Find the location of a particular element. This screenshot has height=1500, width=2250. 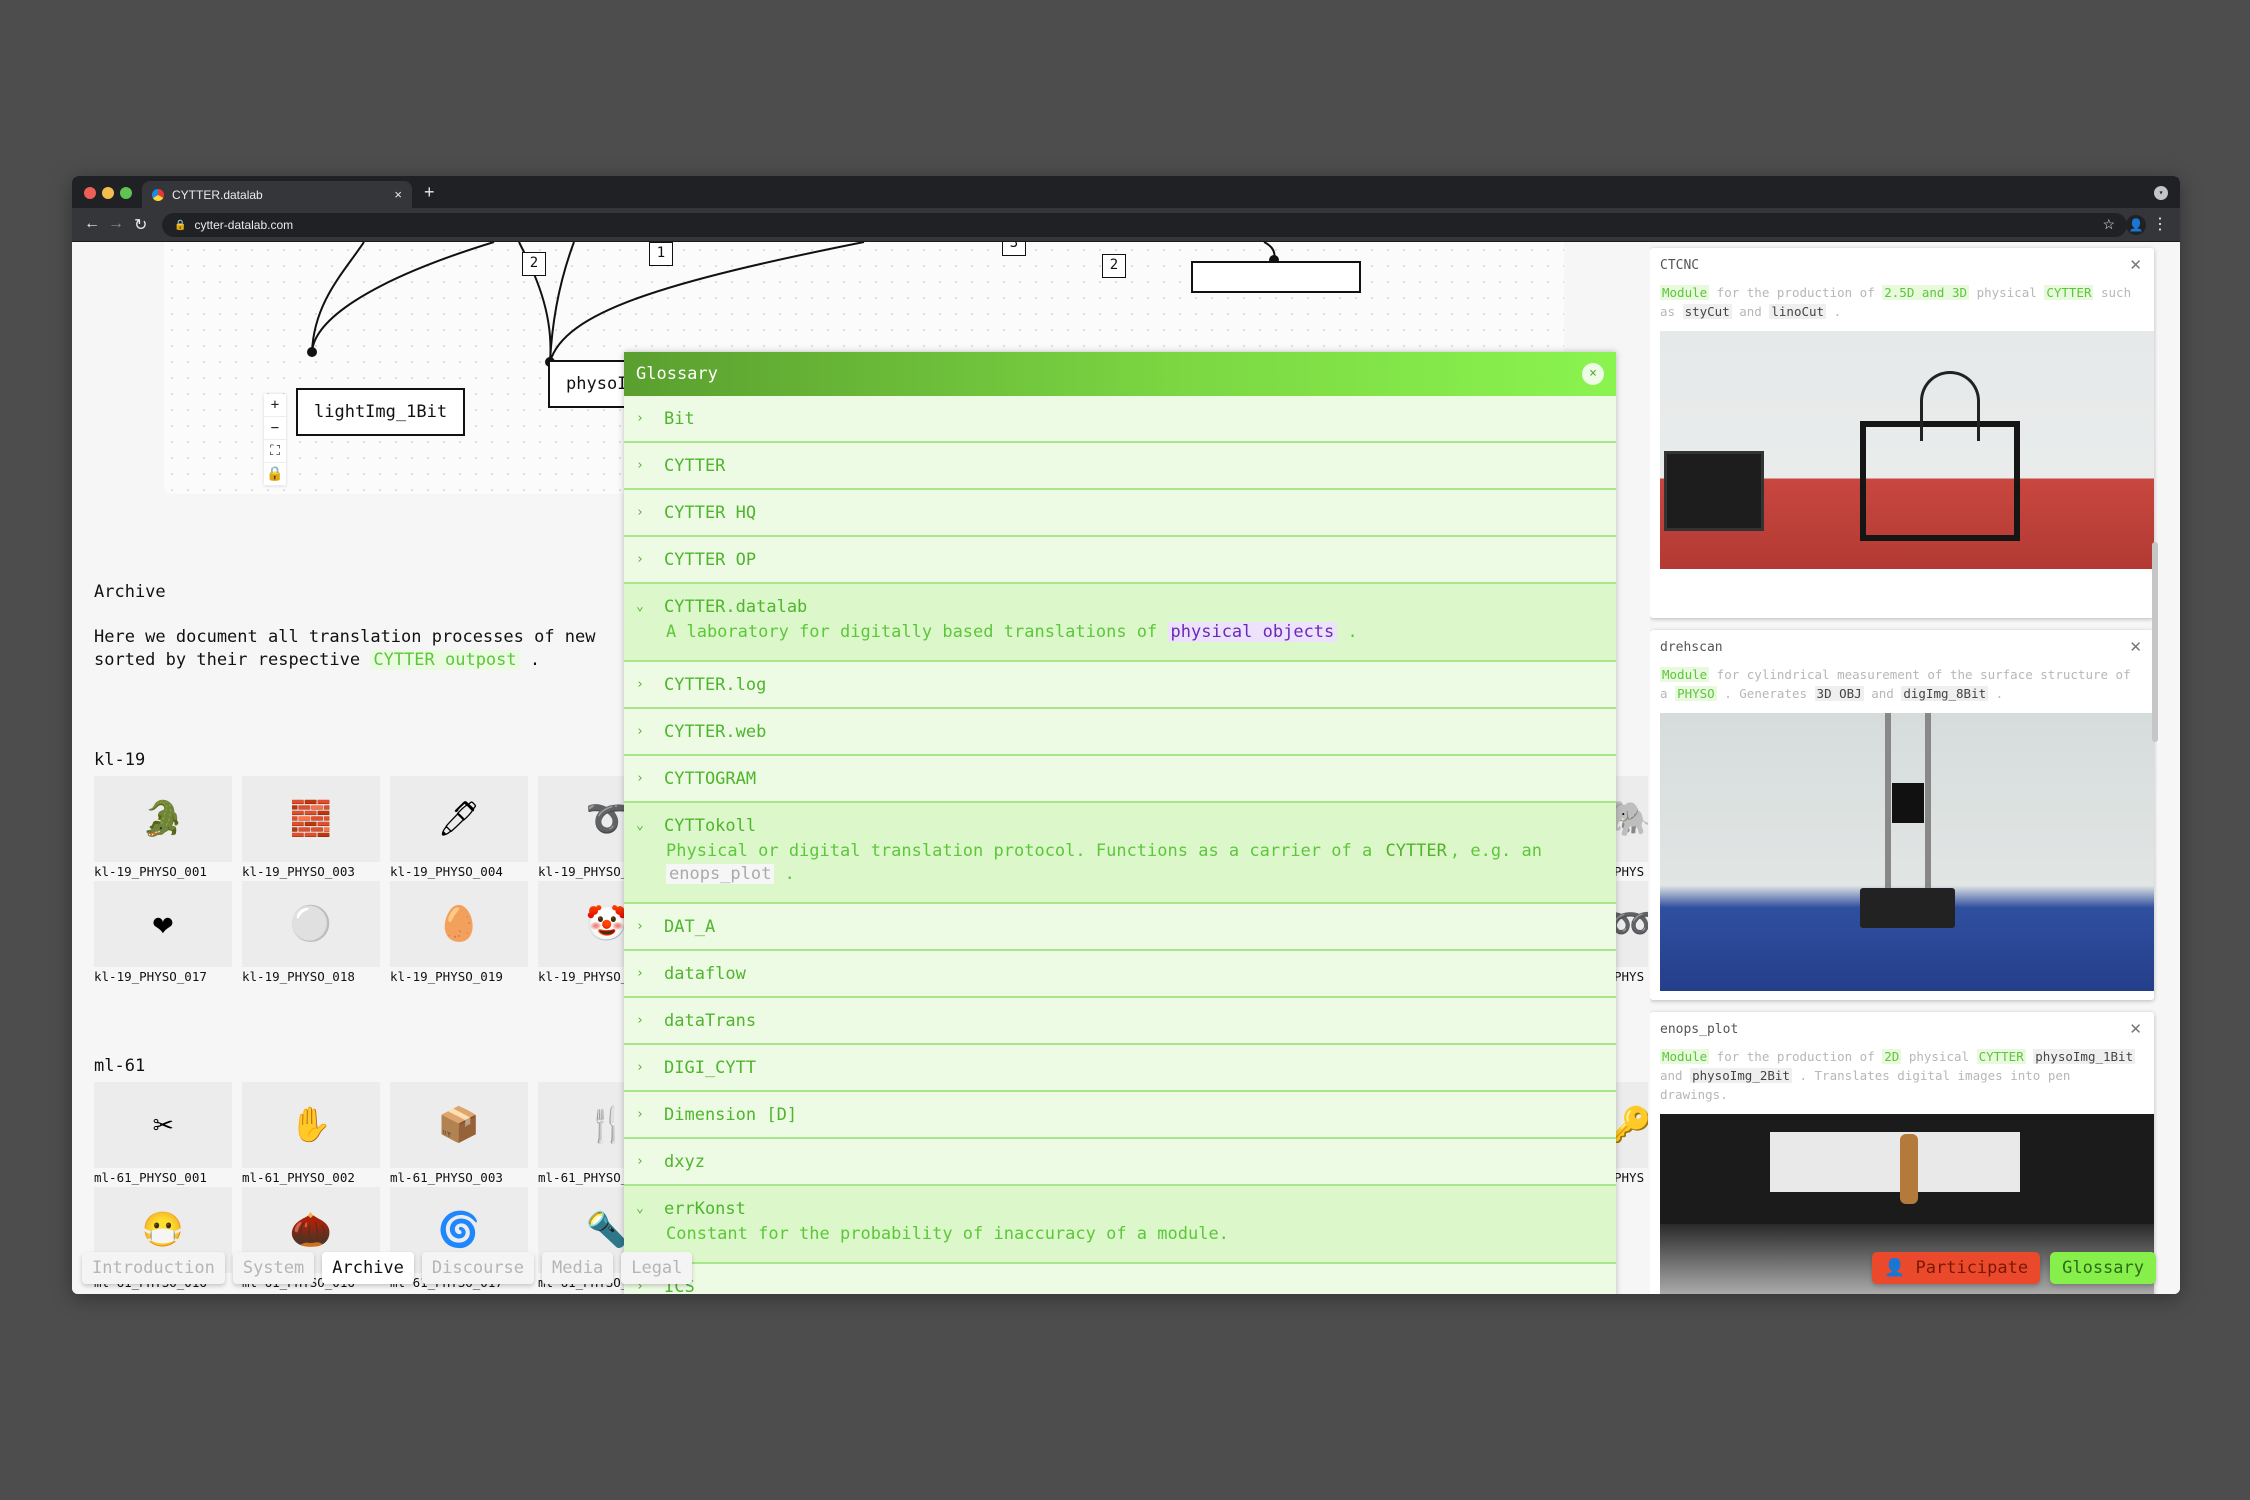

term-chip: digImg_8Bit is located at coordinates (1945, 693).